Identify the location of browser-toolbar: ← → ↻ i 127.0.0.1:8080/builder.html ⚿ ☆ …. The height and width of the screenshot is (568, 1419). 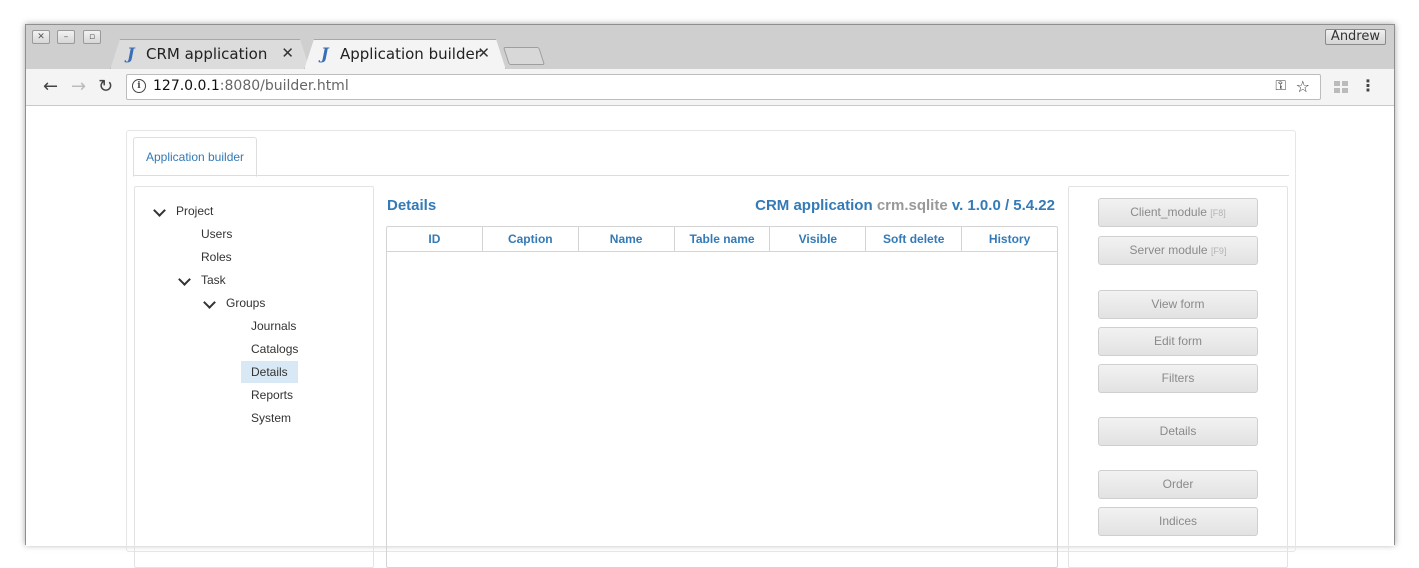
(710, 87).